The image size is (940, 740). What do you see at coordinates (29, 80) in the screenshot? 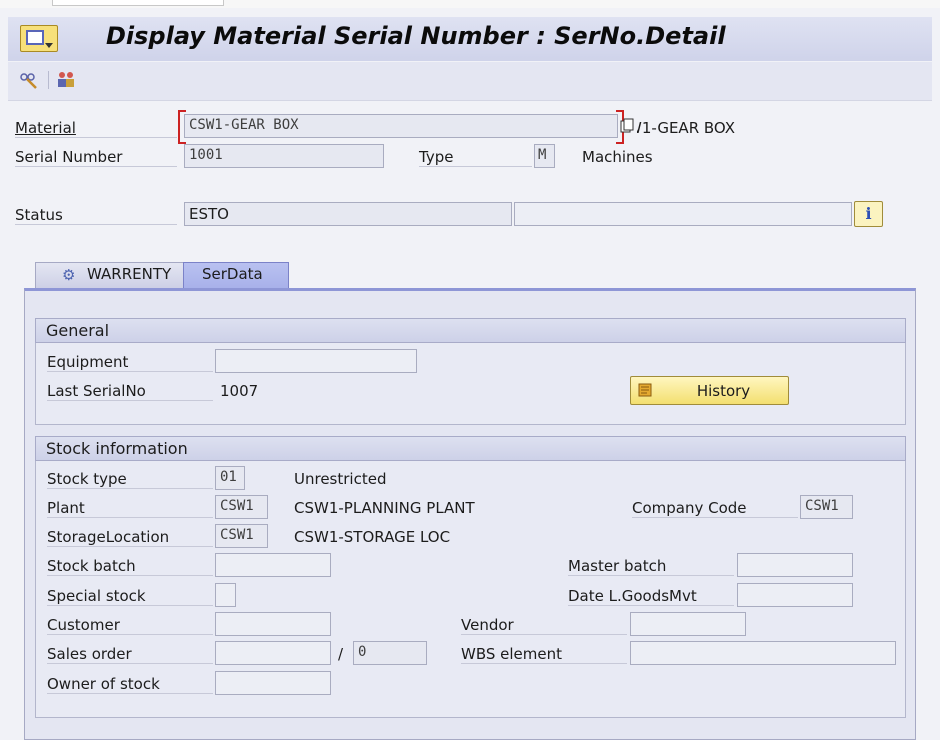
I see `change-display-icon` at bounding box center [29, 80].